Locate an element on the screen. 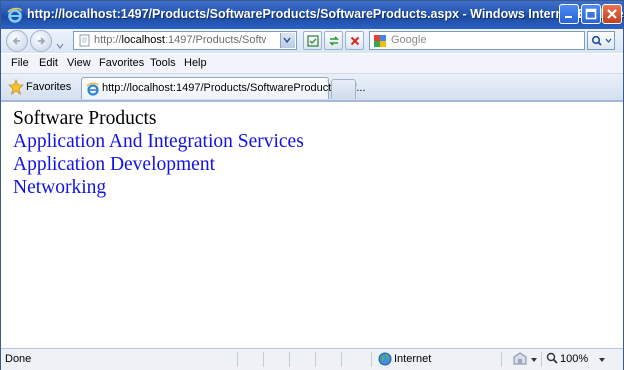  search-placeholder: Google is located at coordinates (409, 40).